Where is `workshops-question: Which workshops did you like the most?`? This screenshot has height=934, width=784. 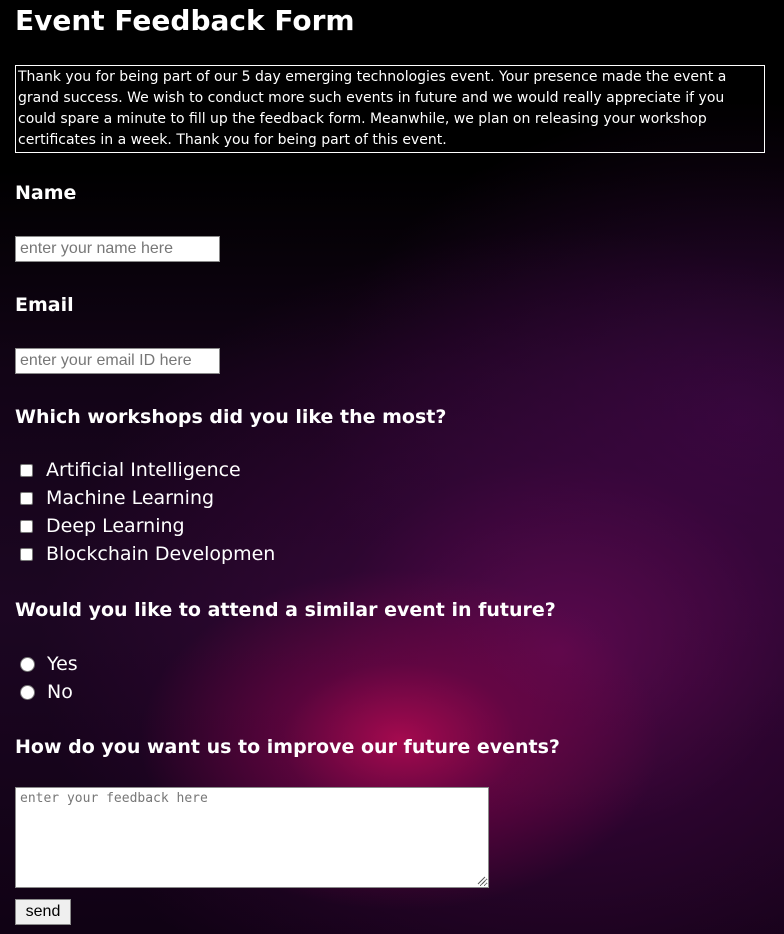 workshops-question: Which workshops did you like the most? is located at coordinates (231, 417).